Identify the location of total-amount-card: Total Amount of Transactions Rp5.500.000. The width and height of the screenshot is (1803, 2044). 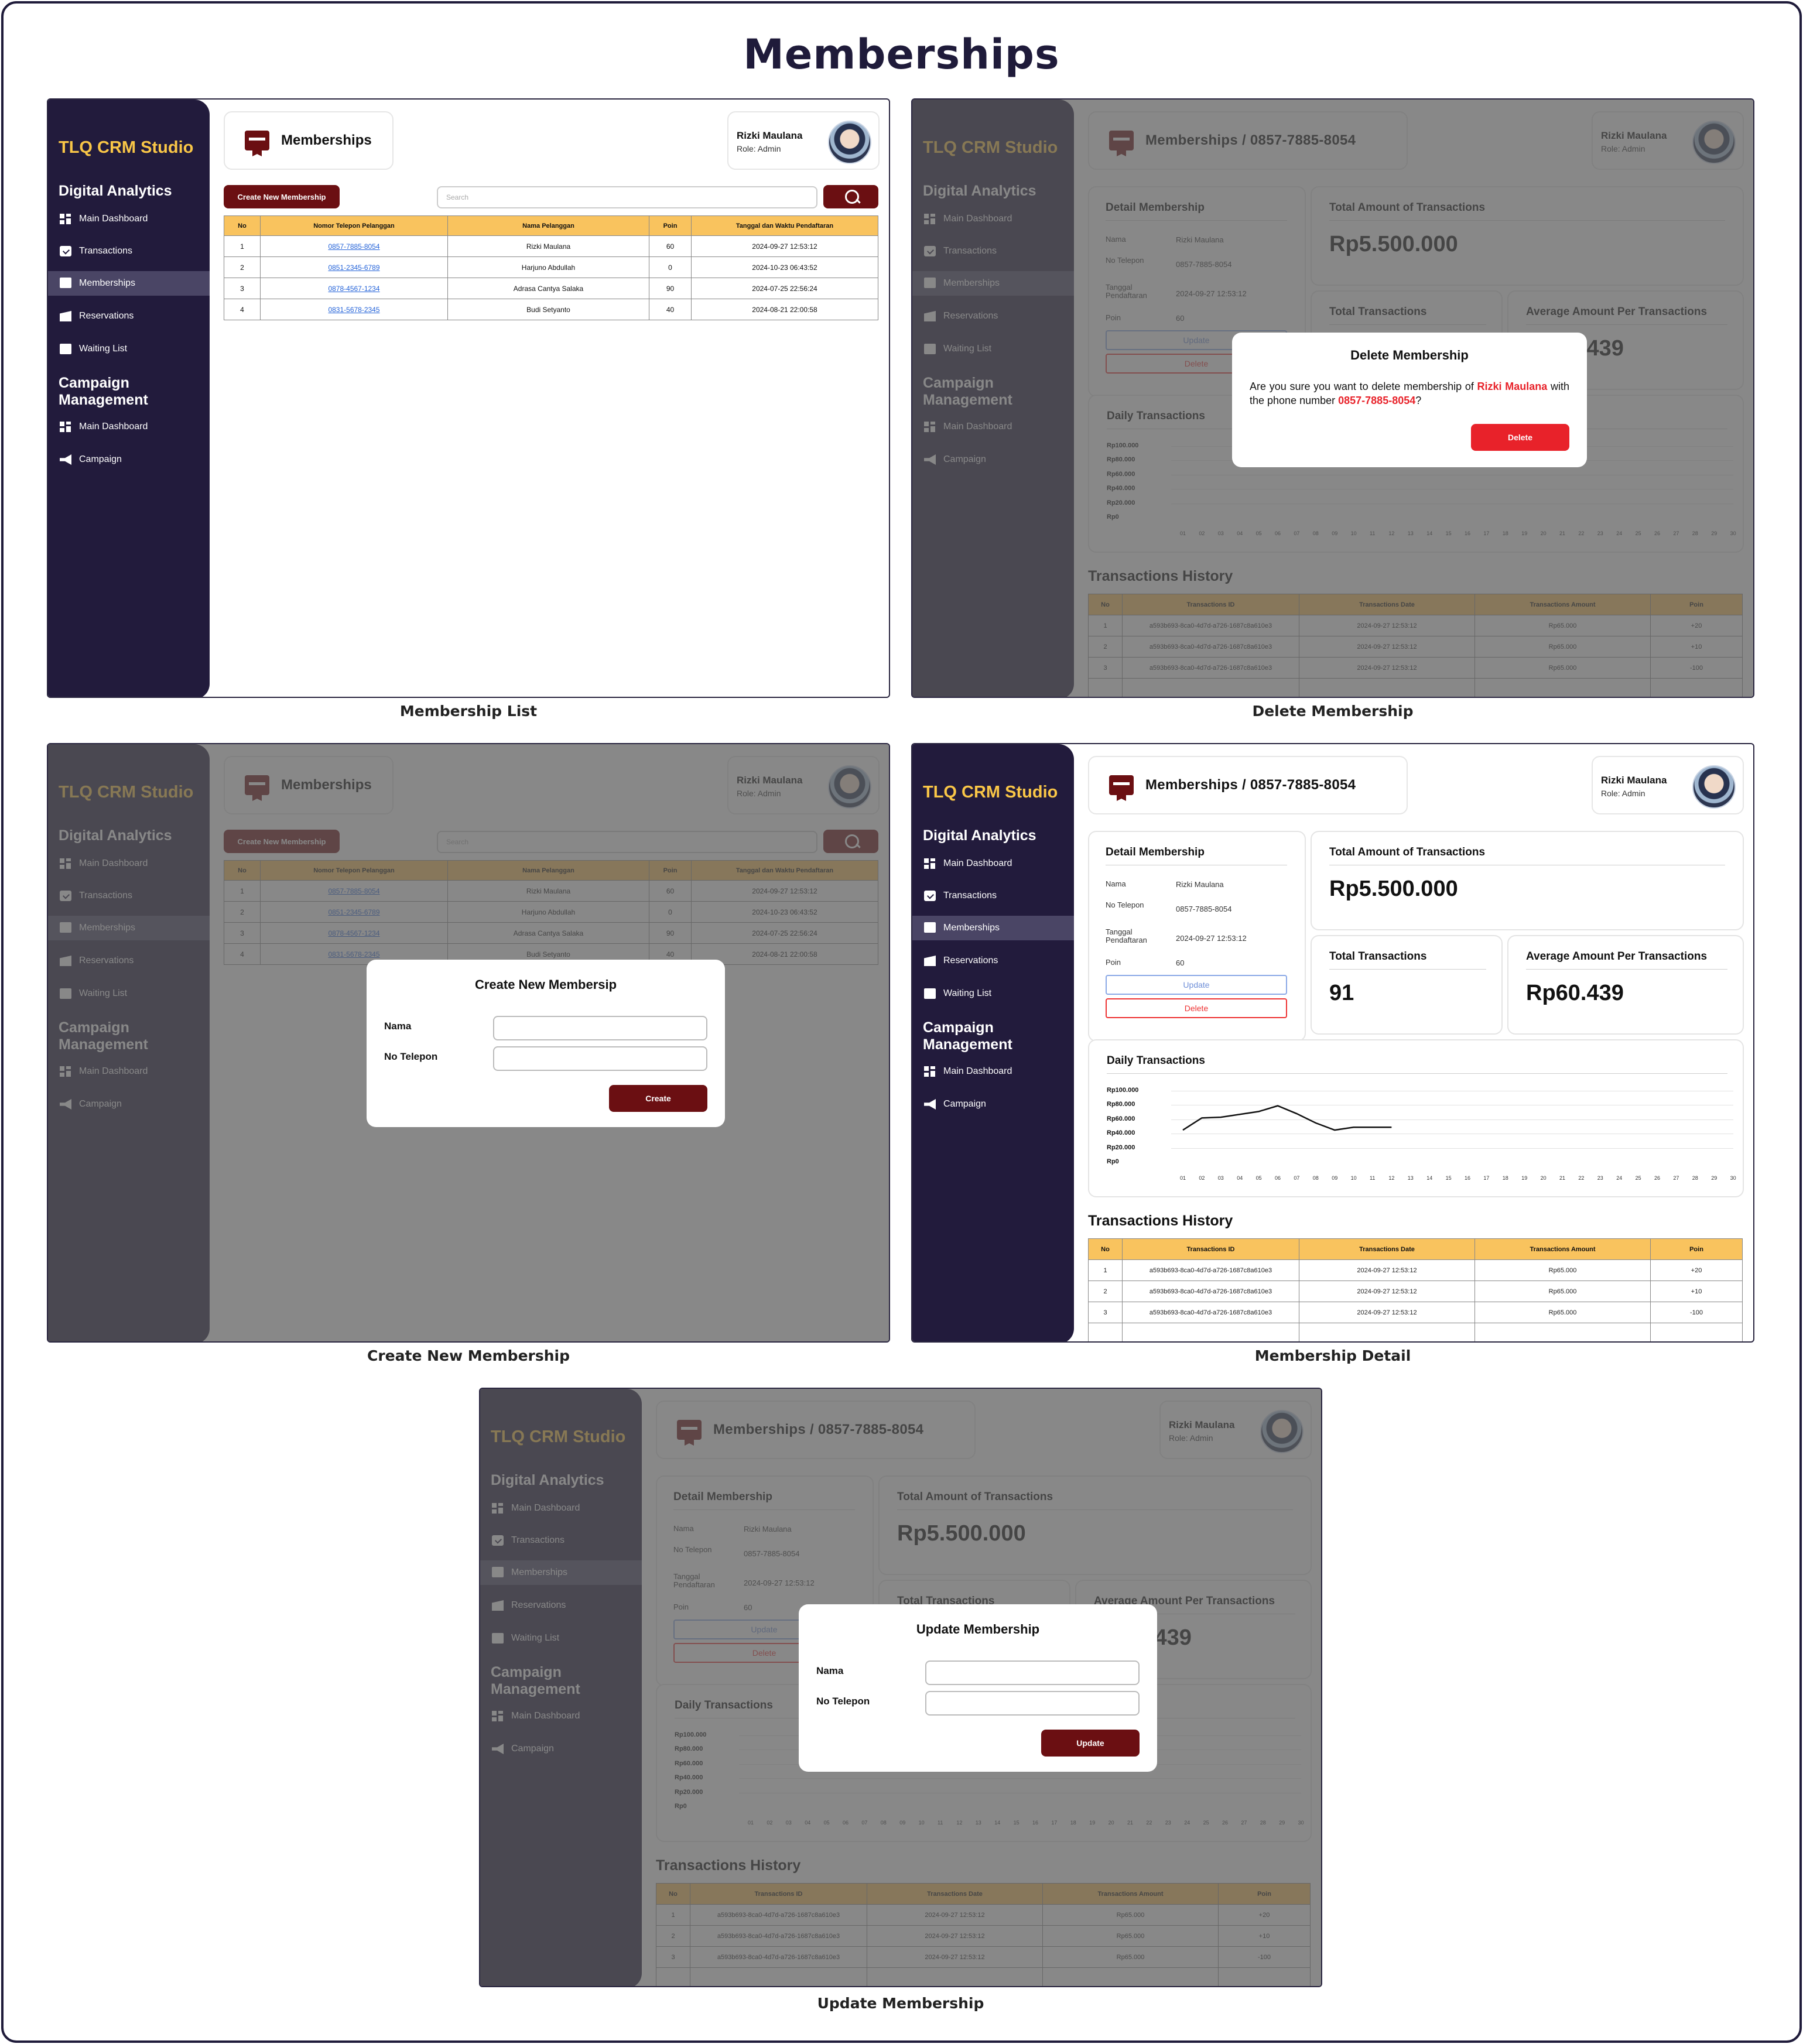
(1527, 881).